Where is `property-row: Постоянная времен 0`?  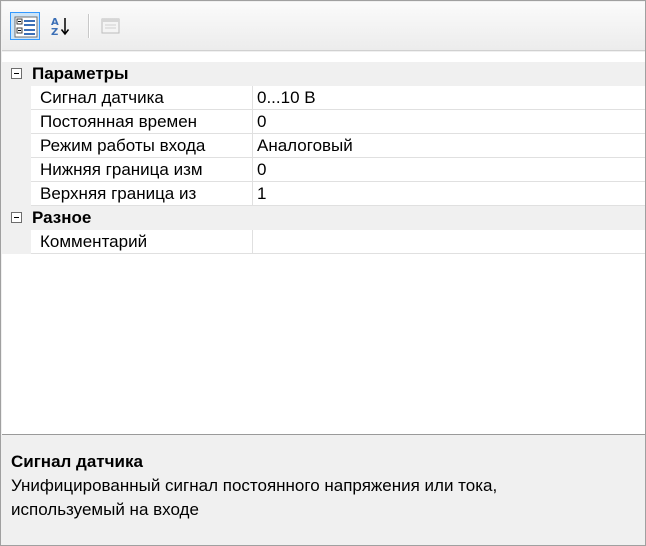
property-row: Постоянная времен 0 is located at coordinates (323, 122).